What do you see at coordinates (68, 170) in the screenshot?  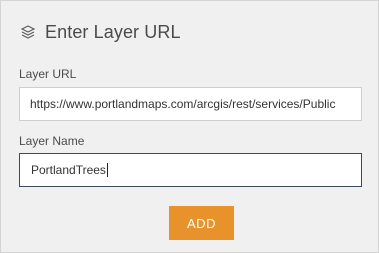 I see `layer-name-value: PortlandTrees` at bounding box center [68, 170].